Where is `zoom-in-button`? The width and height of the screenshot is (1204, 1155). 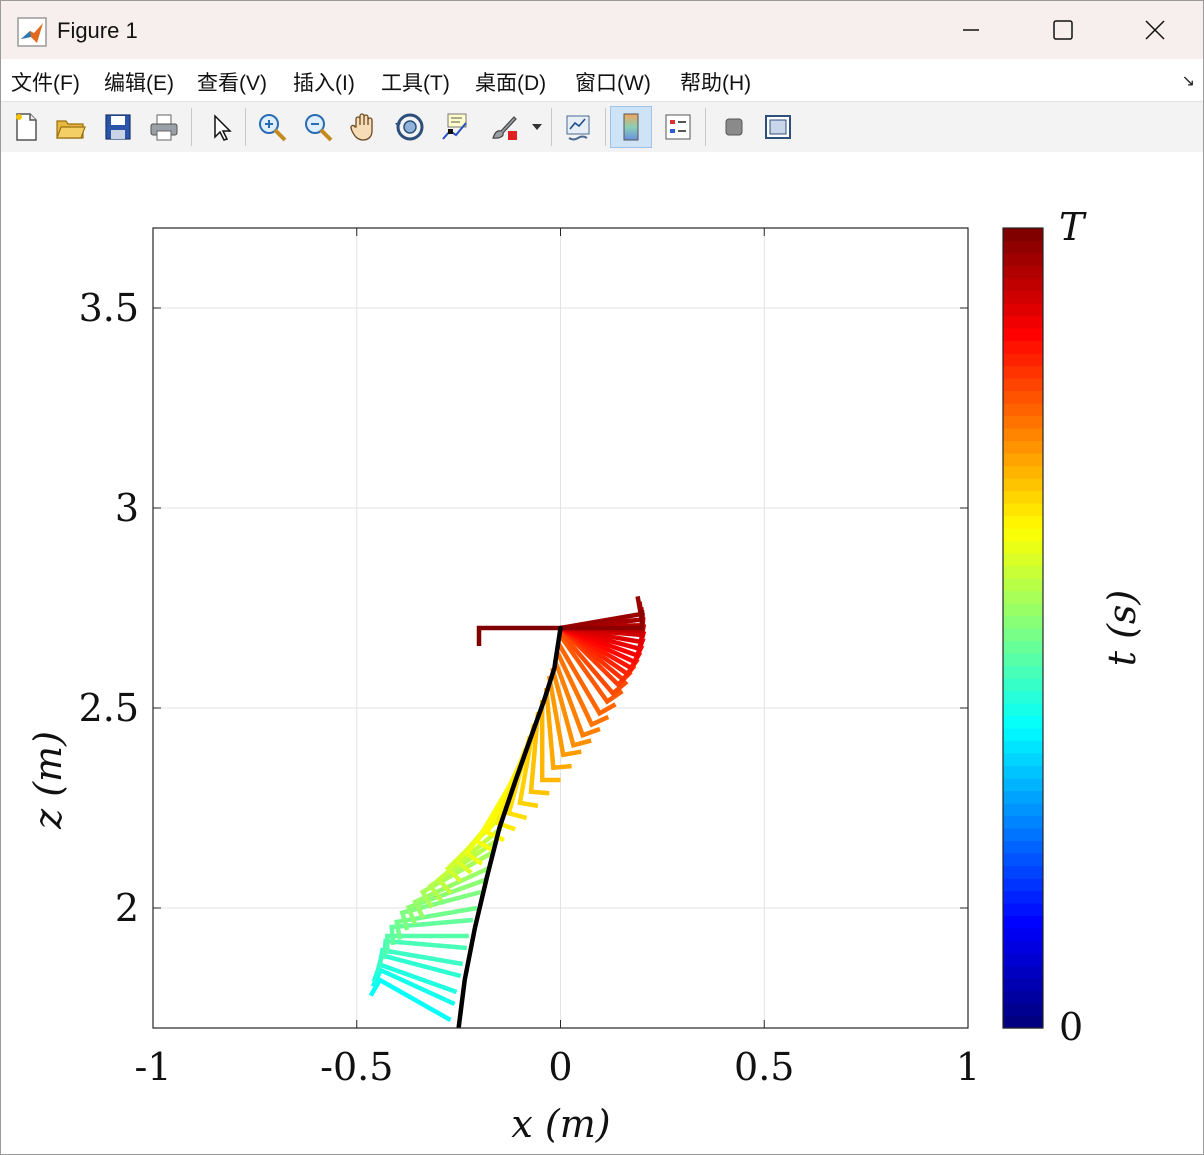
zoom-in-button is located at coordinates (272, 127).